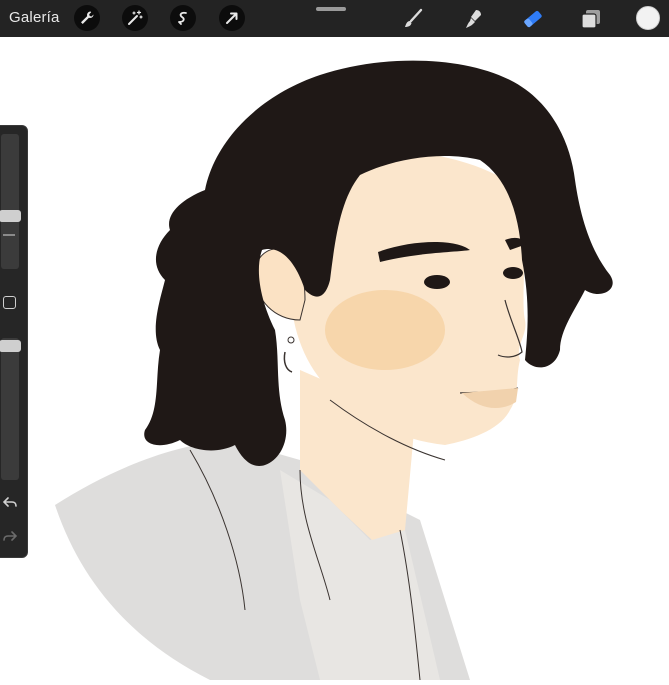  Describe the element at coordinates (437, 282) in the screenshot. I see `eye-left` at that location.